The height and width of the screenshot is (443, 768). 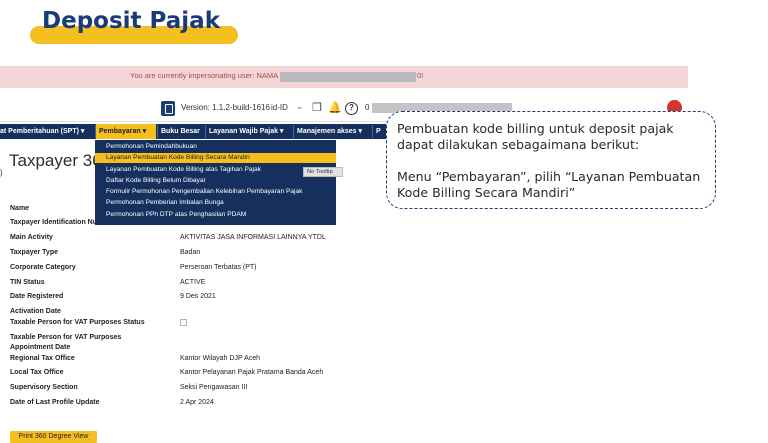 I want to click on row-label: Activation Date, so click(x=35, y=311).